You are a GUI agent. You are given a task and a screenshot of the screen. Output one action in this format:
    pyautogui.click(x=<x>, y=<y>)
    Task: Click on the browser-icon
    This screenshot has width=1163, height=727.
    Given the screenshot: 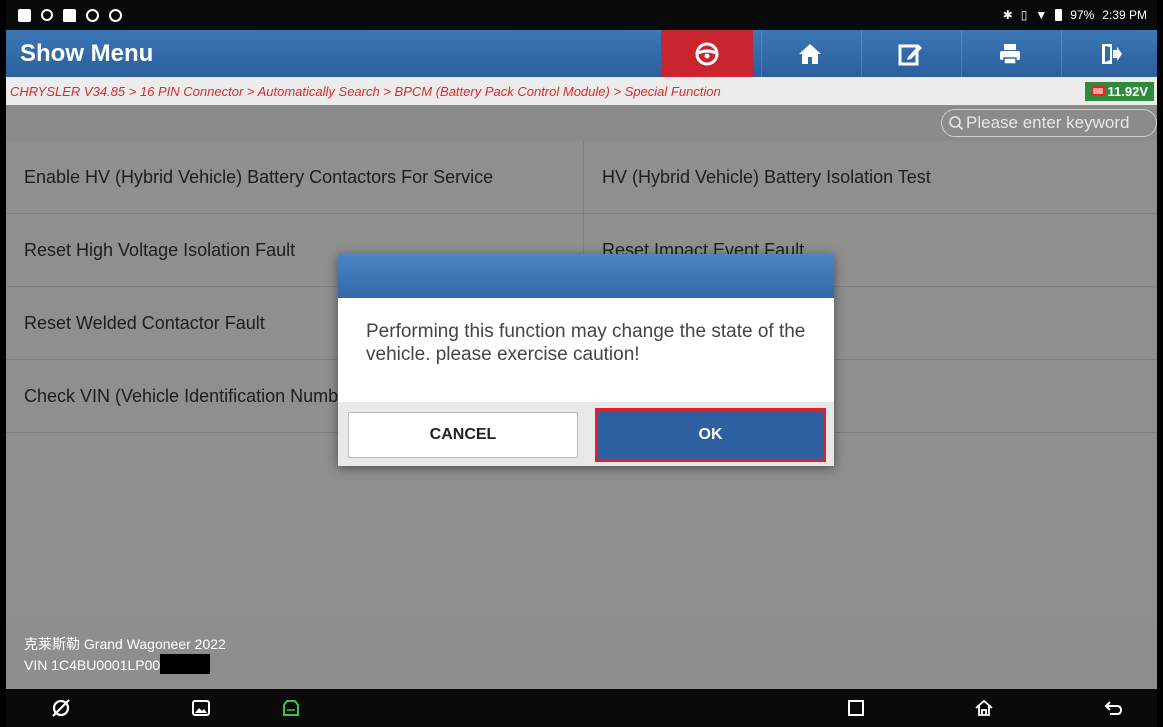 What is the action you would take?
    pyautogui.click(x=61, y=708)
    